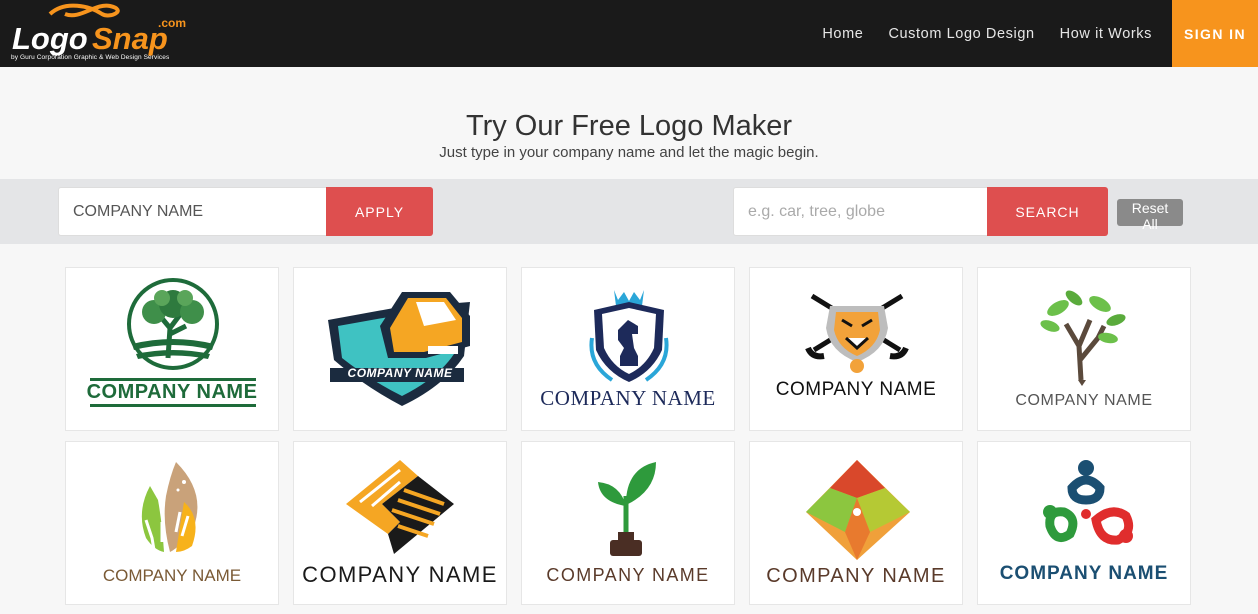  Describe the element at coordinates (172, 23) in the screenshot. I see `logo-domain: .com` at that location.